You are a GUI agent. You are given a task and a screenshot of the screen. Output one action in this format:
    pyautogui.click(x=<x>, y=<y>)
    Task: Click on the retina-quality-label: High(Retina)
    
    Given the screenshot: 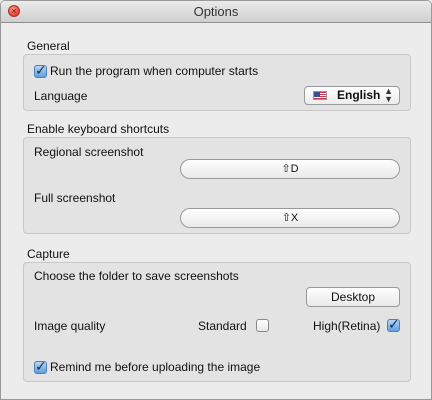 What is the action you would take?
    pyautogui.click(x=347, y=326)
    